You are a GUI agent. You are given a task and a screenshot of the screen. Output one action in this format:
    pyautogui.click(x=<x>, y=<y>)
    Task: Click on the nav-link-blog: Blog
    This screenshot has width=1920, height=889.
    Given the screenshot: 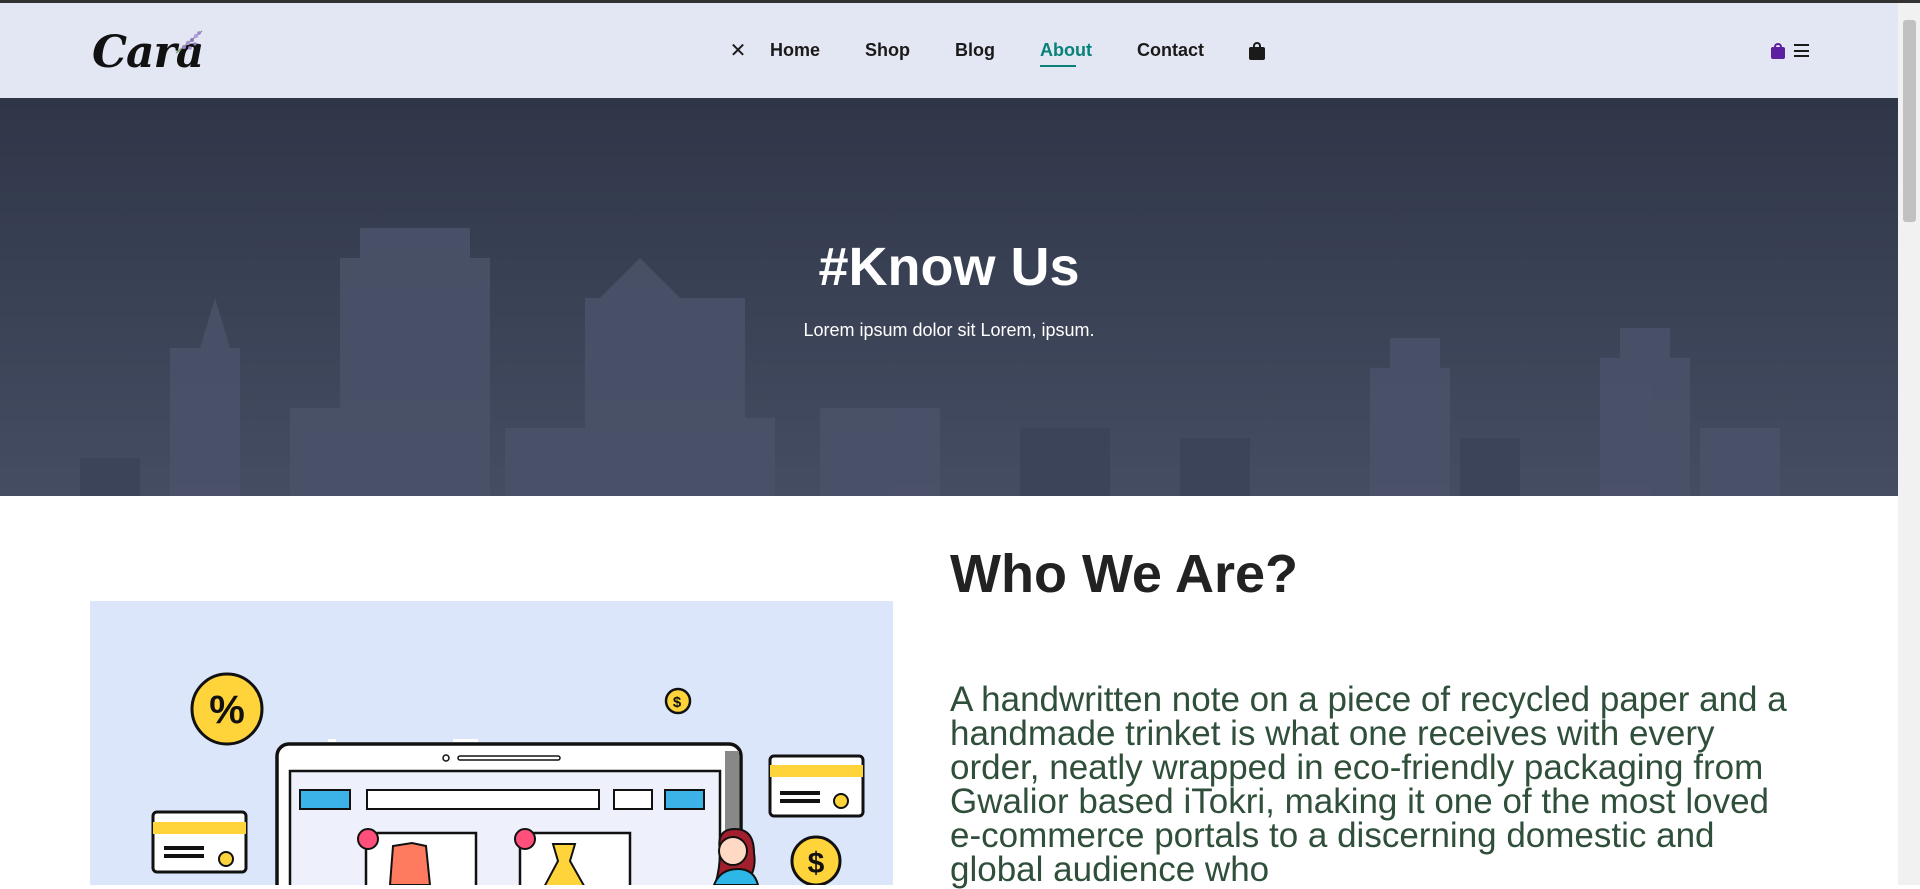 What is the action you would take?
    pyautogui.click(x=975, y=50)
    